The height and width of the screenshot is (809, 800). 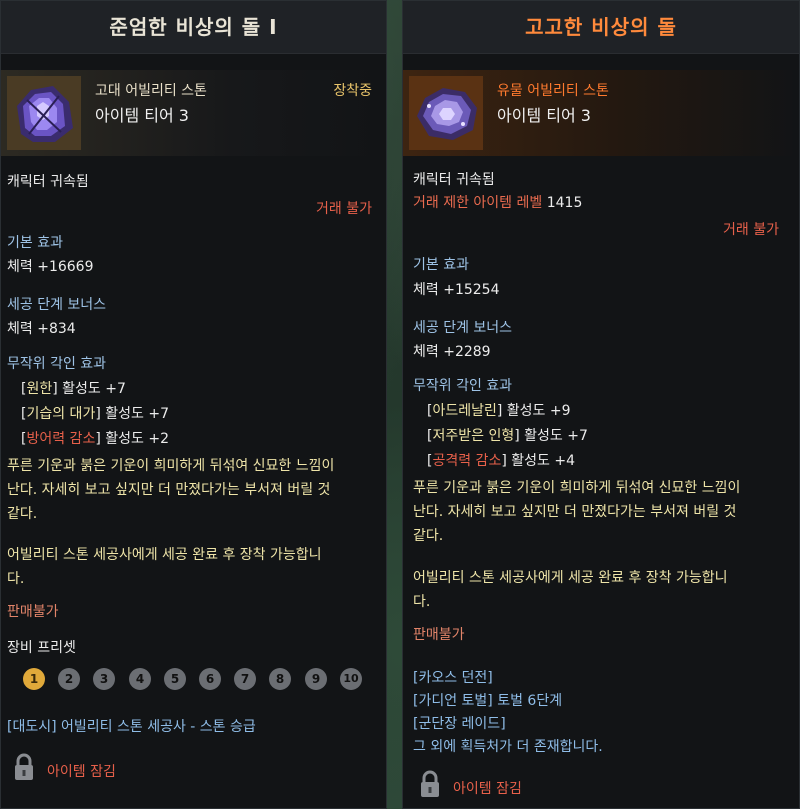 What do you see at coordinates (39, 389) in the screenshot?
I see `engraving-name: 원한` at bounding box center [39, 389].